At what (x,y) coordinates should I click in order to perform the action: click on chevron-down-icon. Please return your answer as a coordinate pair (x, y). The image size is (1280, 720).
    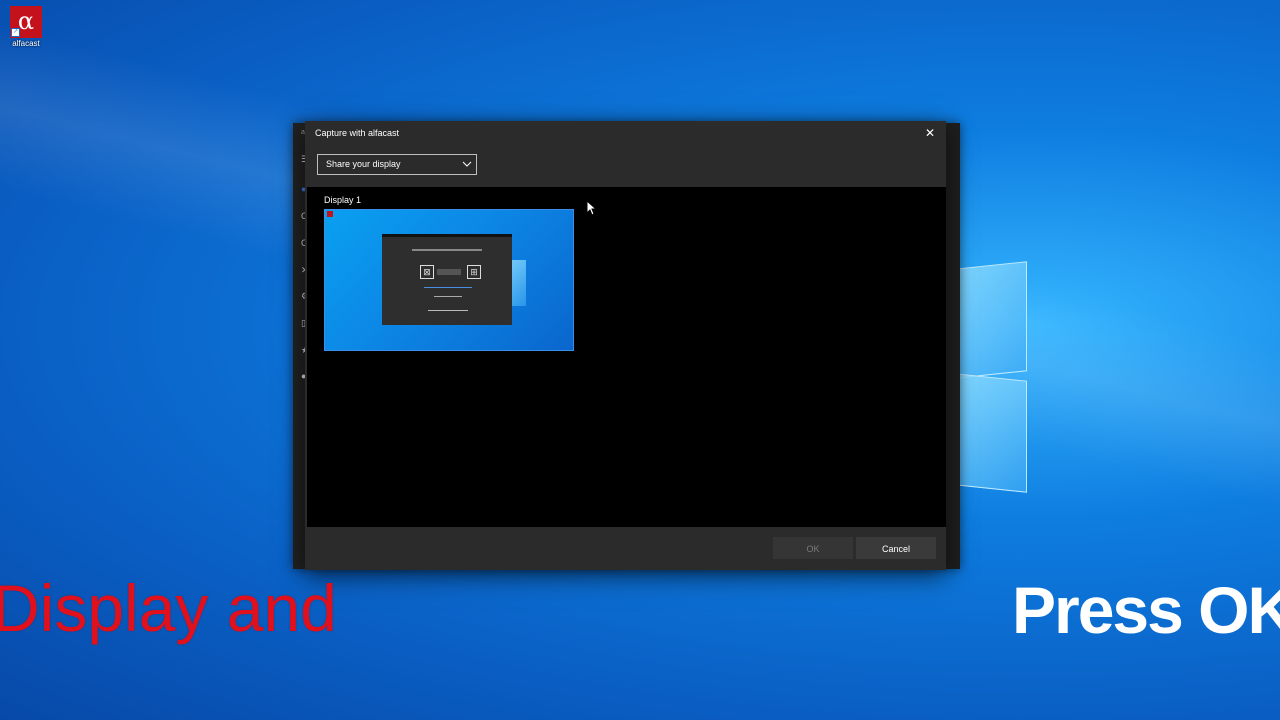
    Looking at the image, I should click on (467, 164).